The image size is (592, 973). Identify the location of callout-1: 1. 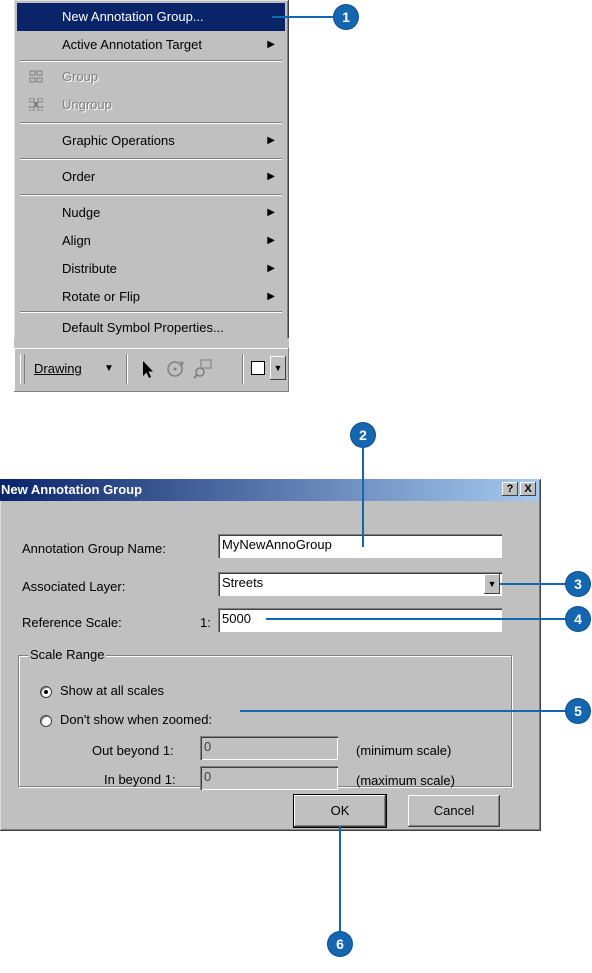
(346, 17).